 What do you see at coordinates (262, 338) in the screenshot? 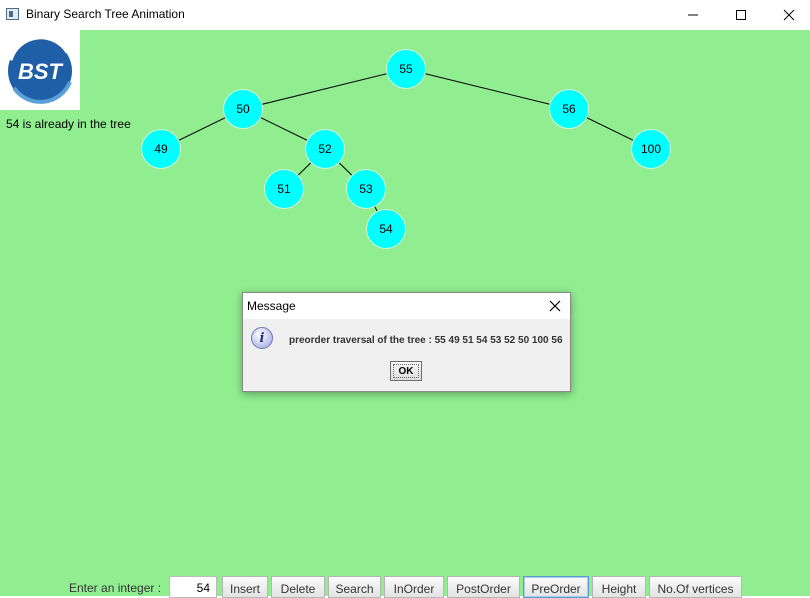
I see `info-icon: i` at bounding box center [262, 338].